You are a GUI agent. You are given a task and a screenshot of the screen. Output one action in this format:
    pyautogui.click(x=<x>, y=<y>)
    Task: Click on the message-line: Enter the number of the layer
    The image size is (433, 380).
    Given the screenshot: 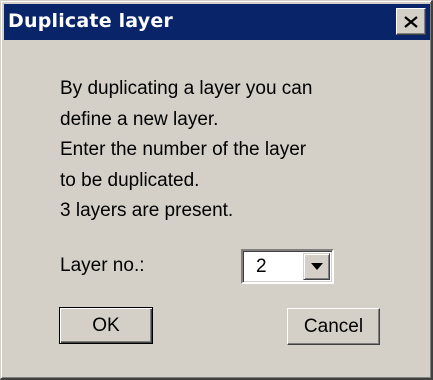 What is the action you would take?
    pyautogui.click(x=183, y=149)
    